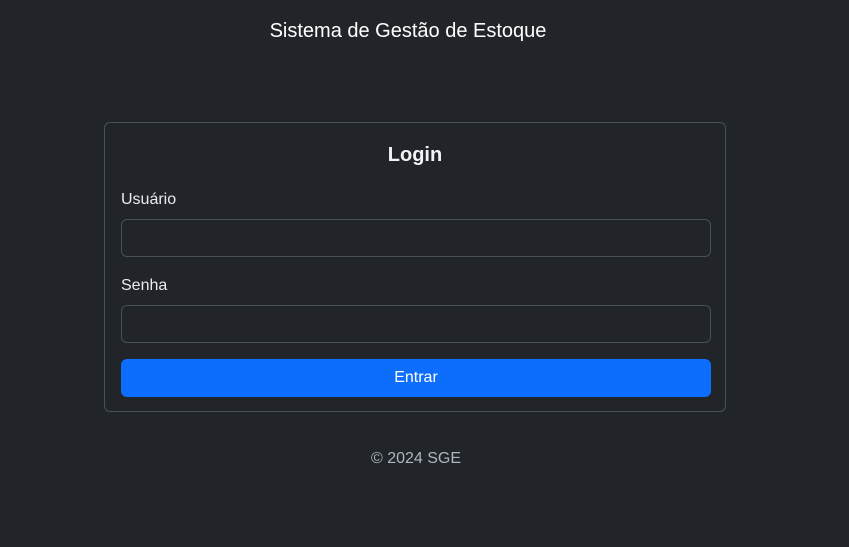  What do you see at coordinates (144, 285) in the screenshot?
I see `password-label: Senha` at bounding box center [144, 285].